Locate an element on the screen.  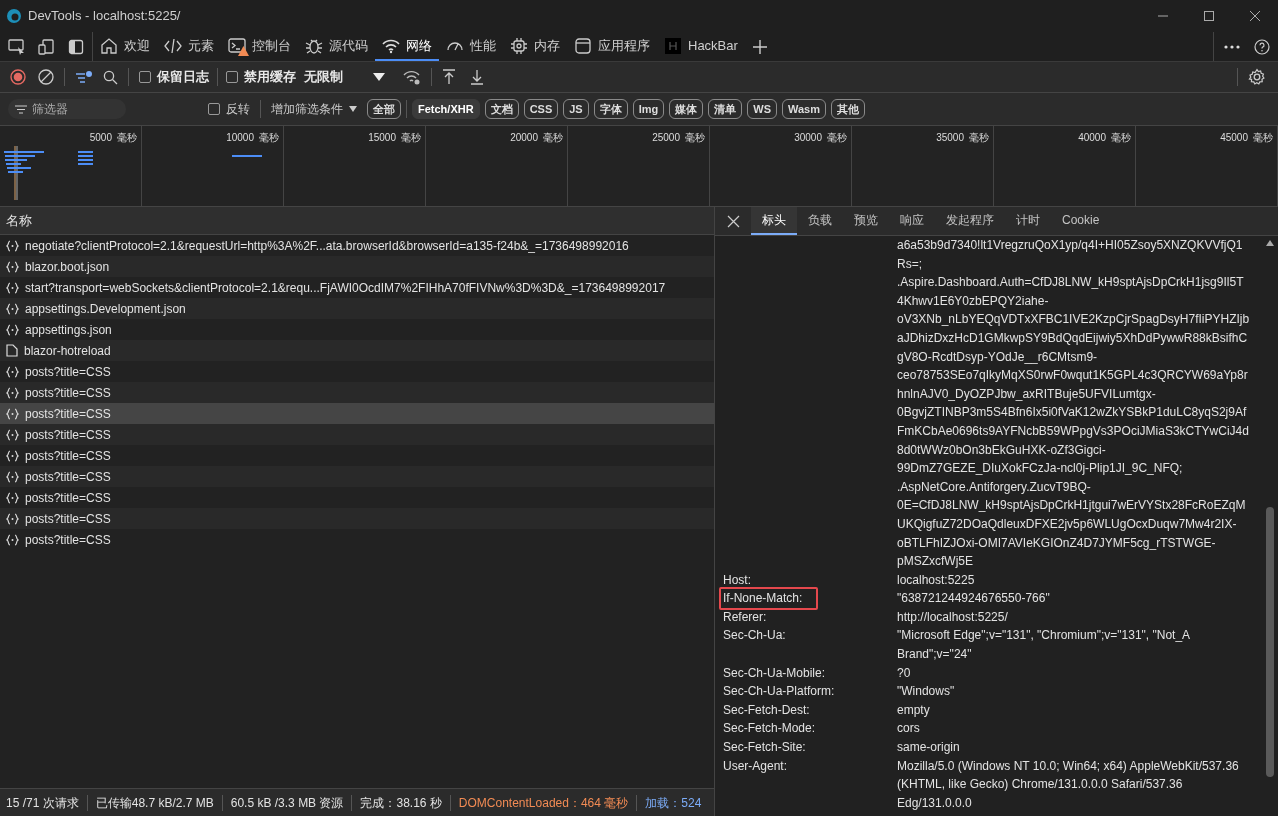
close-icon is located at coordinates (1255, 16).